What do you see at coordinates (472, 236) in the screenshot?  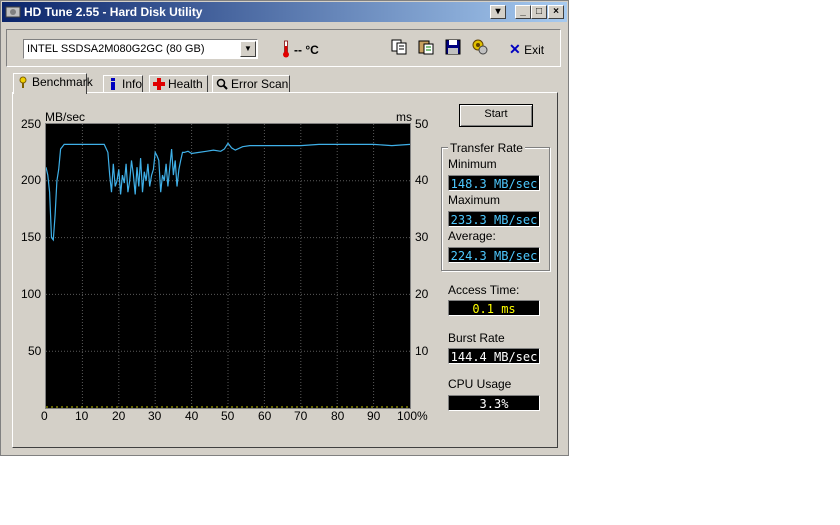 I see `average-label: Average:` at bounding box center [472, 236].